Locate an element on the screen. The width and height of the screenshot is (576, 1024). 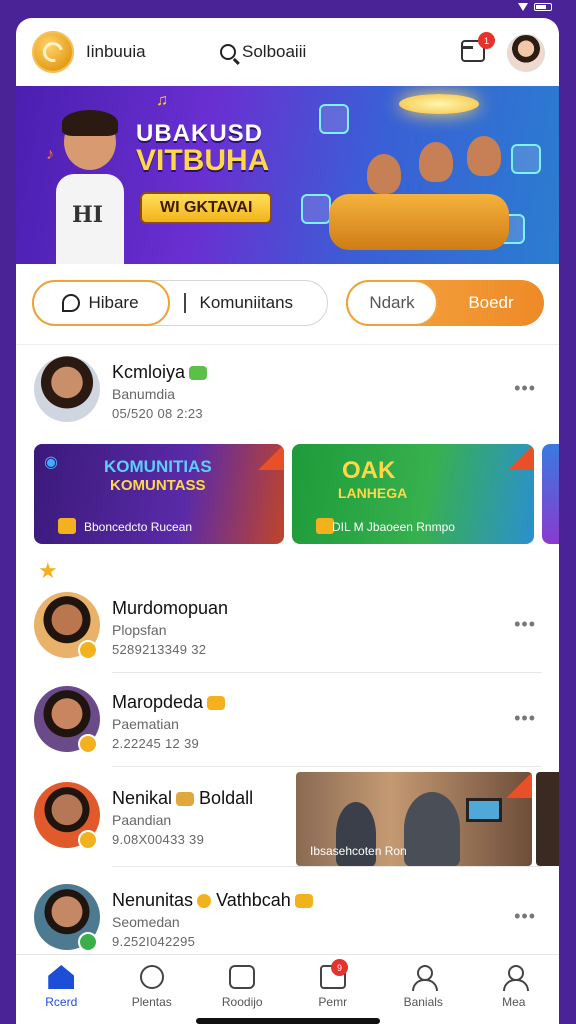
list-item-name: Nenunitas Vathbcah is located at coordinates (212, 900).